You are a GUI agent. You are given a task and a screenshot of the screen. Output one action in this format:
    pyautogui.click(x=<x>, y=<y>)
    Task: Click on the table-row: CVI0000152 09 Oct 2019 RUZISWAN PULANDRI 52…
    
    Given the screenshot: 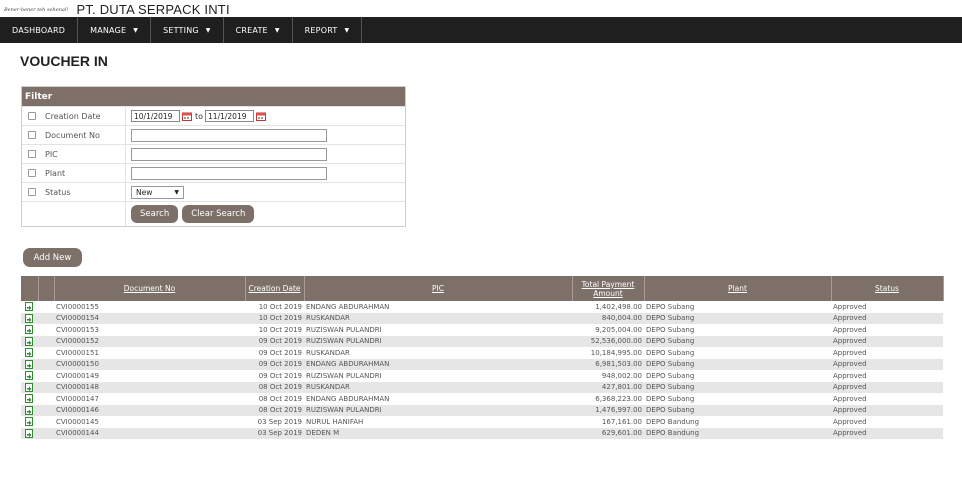 What is the action you would take?
    pyautogui.click(x=482, y=341)
    